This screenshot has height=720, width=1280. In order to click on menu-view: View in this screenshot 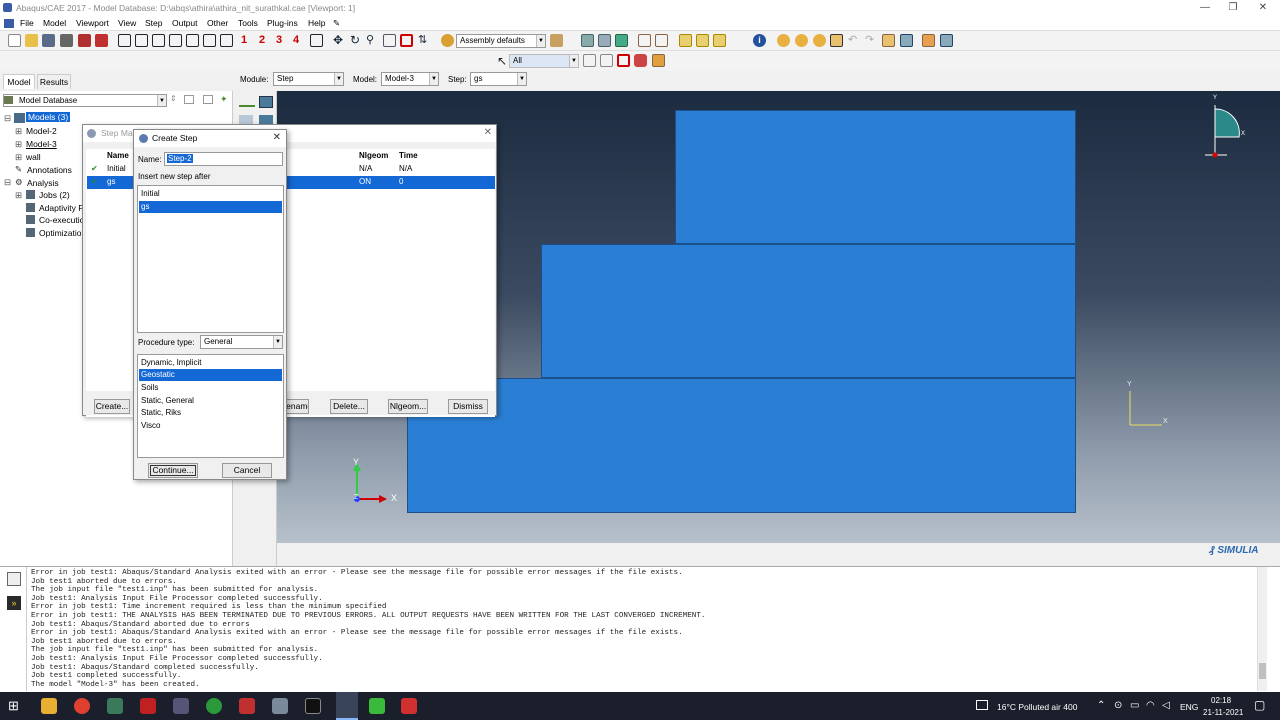, I will do `click(127, 23)`.